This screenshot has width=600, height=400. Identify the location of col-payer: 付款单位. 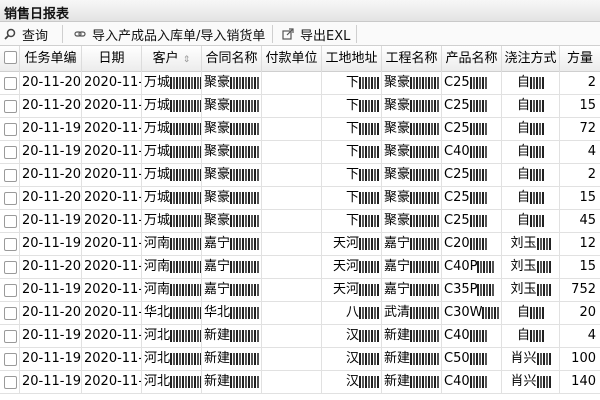
(292, 59).